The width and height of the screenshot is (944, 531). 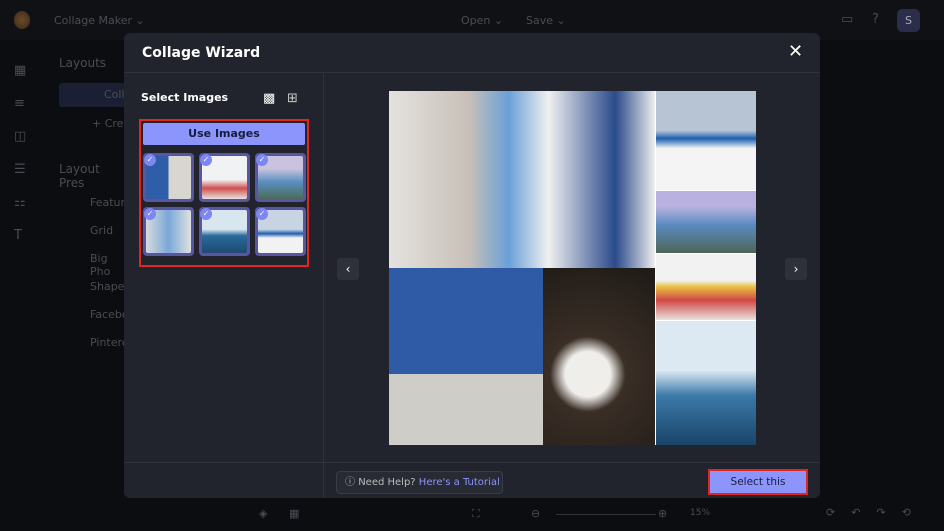 What do you see at coordinates (107, 286) in the screenshot?
I see `preset-shape: Shape` at bounding box center [107, 286].